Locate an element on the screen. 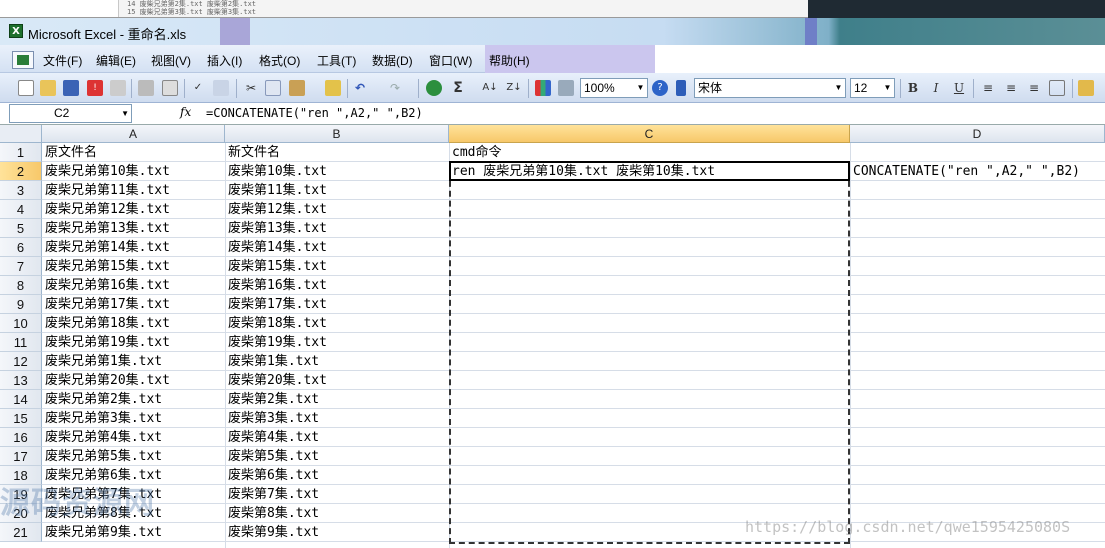 This screenshot has width=1105, height=548. cell-a8: 废柴兄弟第16集.txt is located at coordinates (106, 285).